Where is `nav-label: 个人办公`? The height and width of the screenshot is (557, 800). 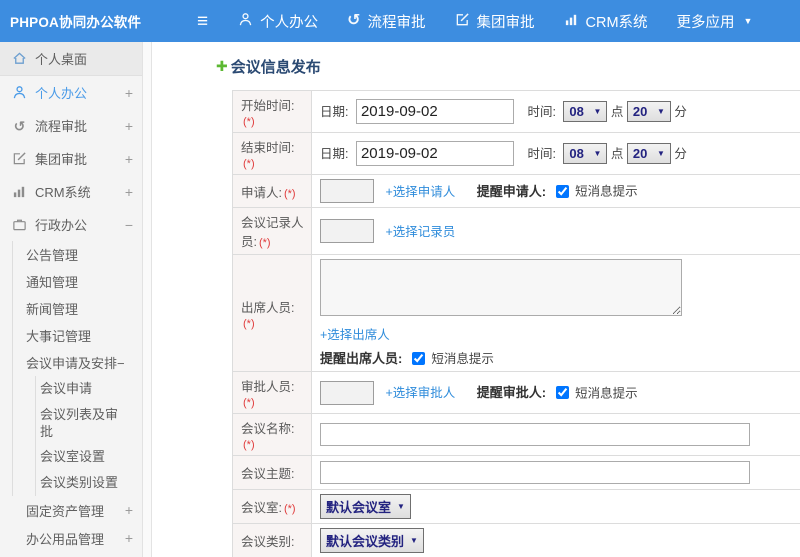
nav-label: 个人办公 is located at coordinates (289, 22).